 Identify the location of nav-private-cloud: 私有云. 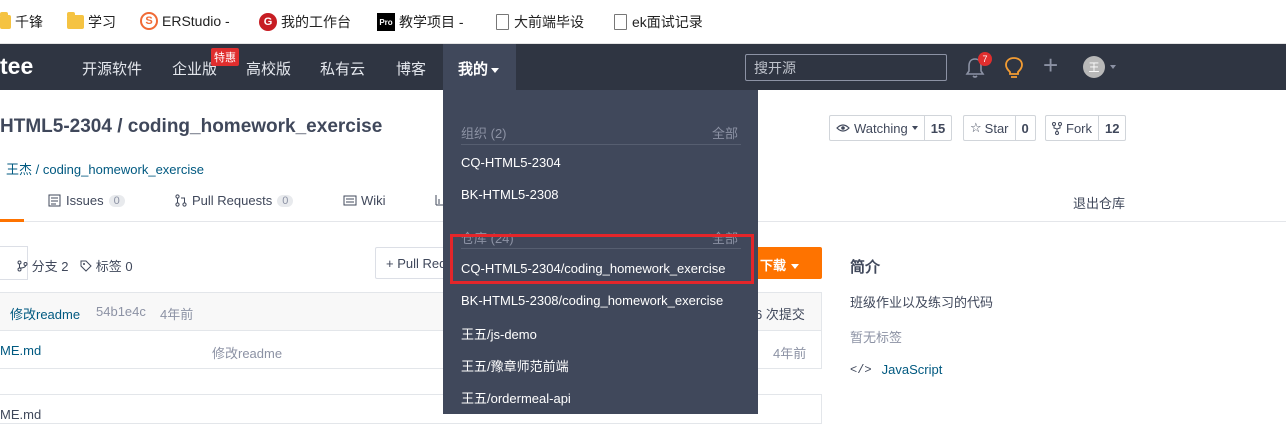
(342, 68).